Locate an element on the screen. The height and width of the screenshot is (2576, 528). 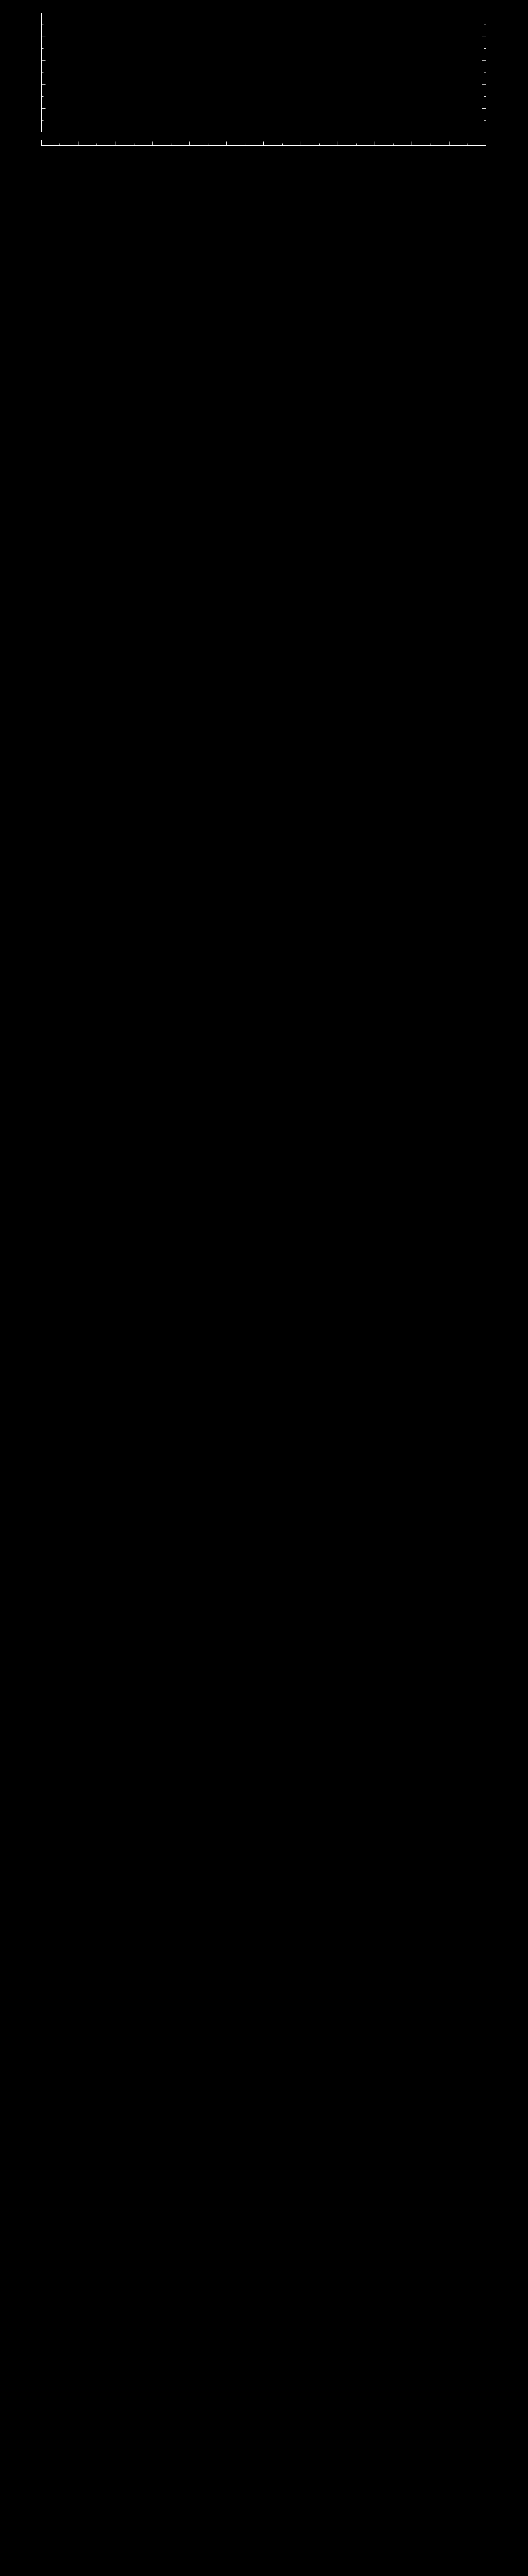
panel-axes is located at coordinates (263, 79).